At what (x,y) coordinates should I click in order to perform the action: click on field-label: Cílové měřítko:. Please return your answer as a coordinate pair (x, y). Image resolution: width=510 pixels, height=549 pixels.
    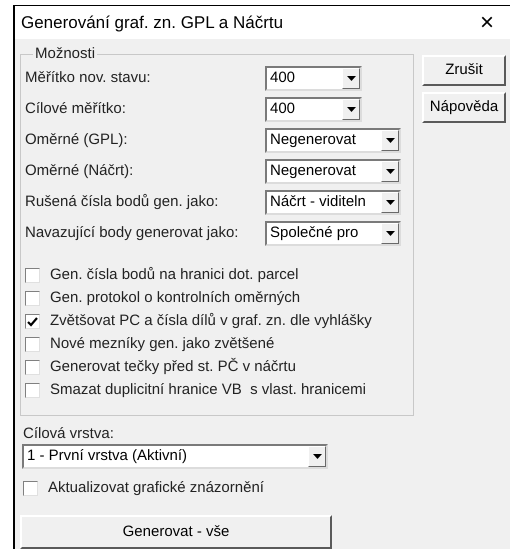
    Looking at the image, I should click on (76, 109).